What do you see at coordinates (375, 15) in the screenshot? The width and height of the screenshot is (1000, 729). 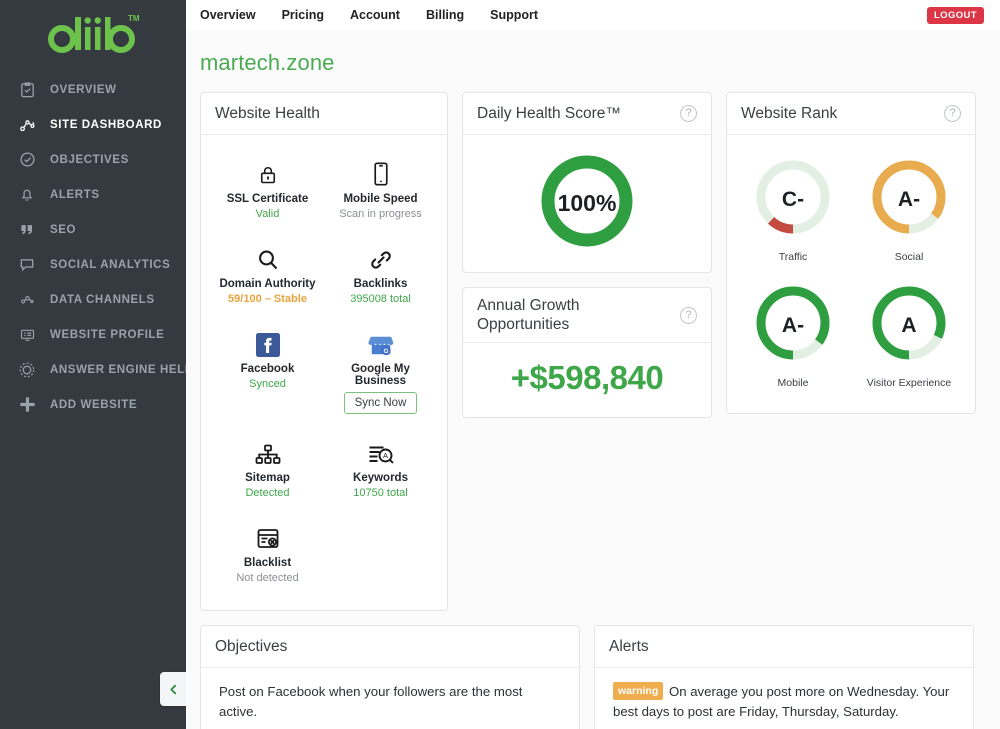 I see `topnav-link-account: Account` at bounding box center [375, 15].